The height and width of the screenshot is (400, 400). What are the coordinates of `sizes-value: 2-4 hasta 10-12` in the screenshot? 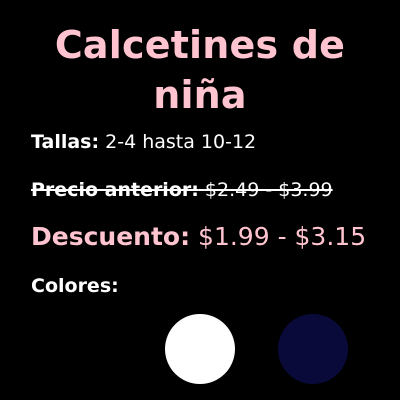 It's located at (181, 142).